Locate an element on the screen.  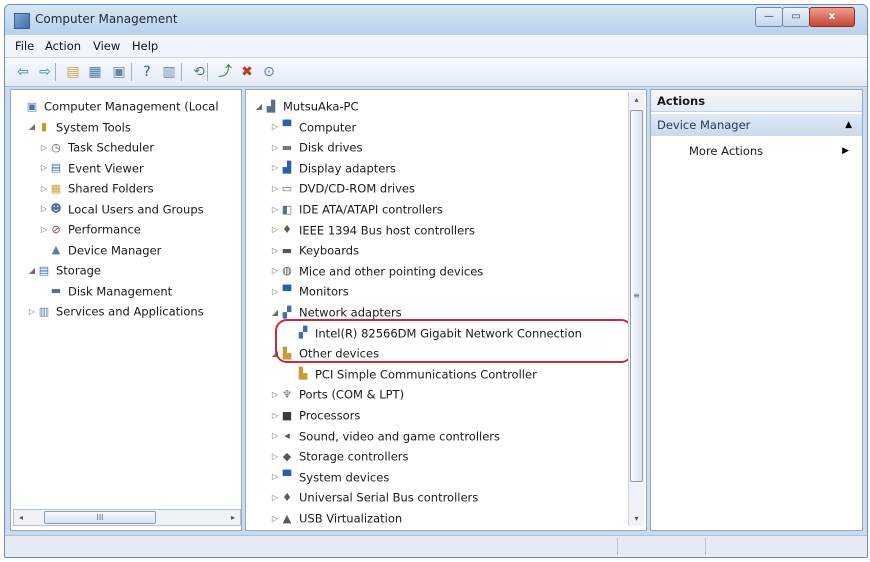
tree-item-label: Shared Folders is located at coordinates (111, 188).